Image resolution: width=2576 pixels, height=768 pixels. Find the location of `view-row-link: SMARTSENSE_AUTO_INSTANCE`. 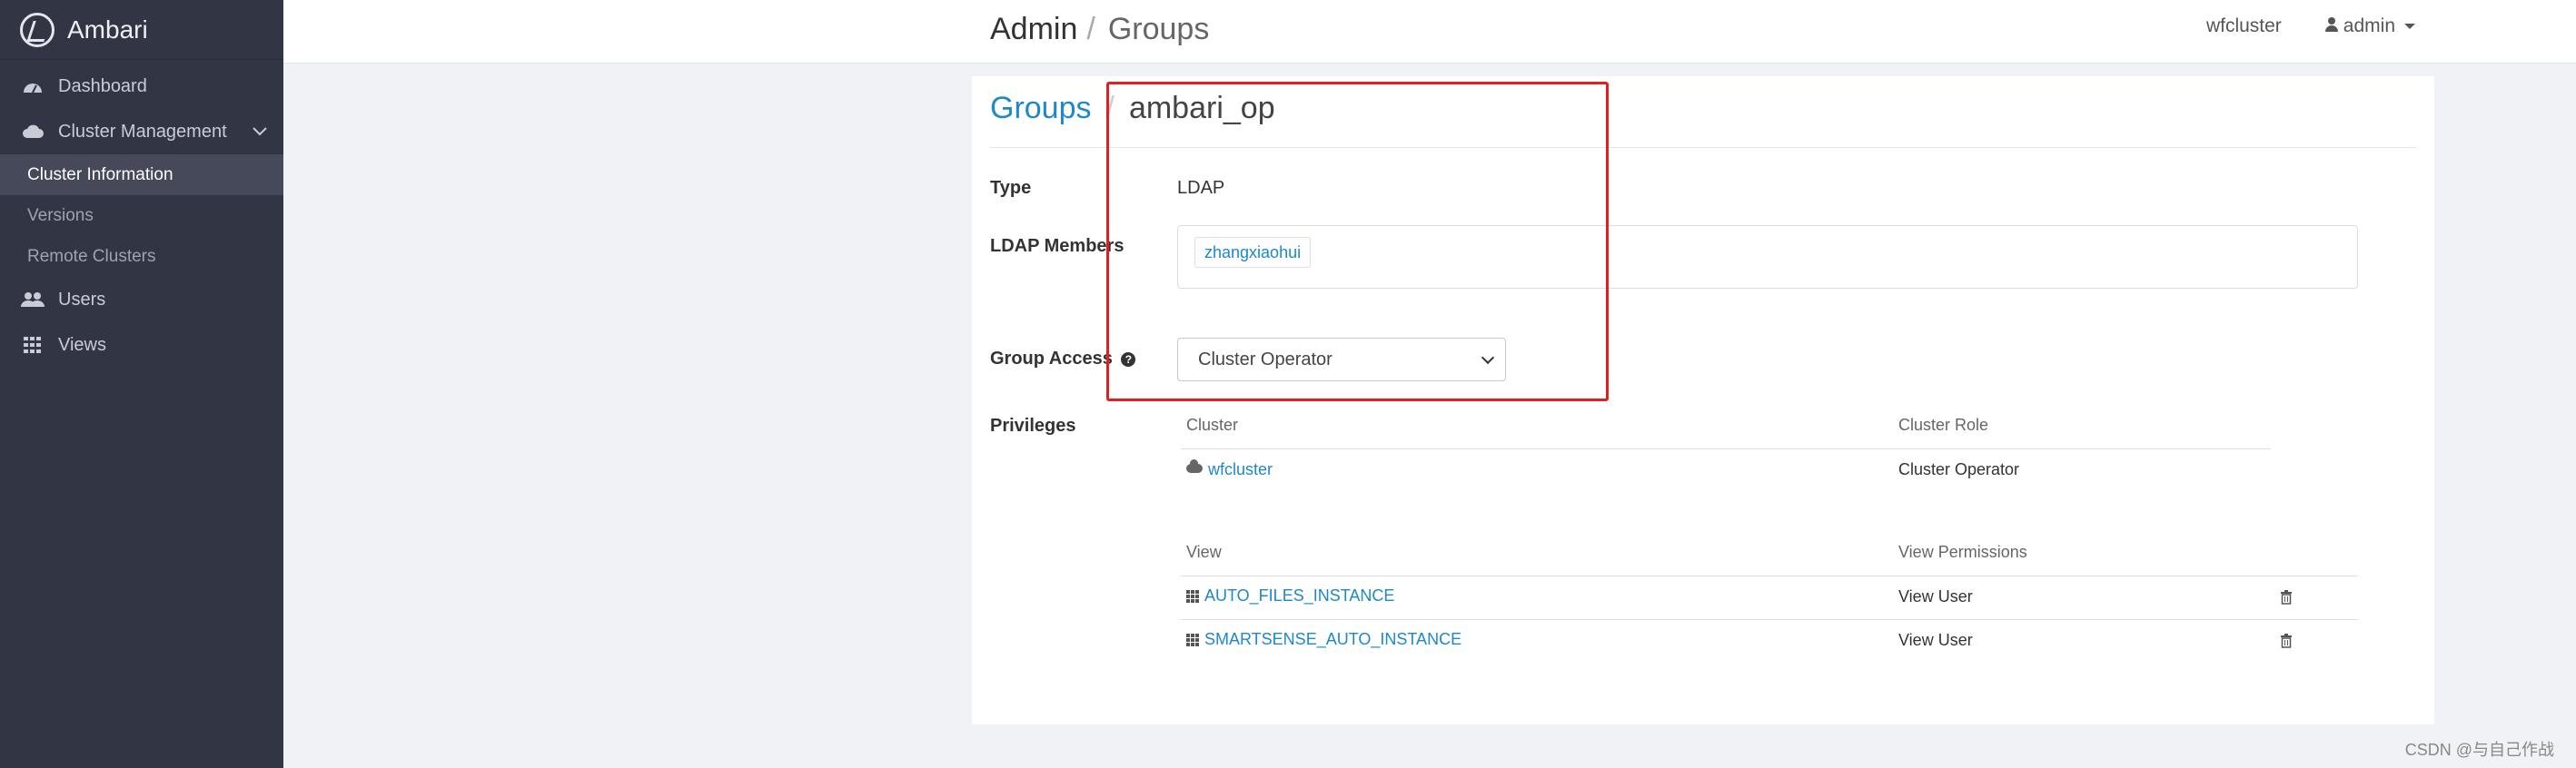

view-row-link: SMARTSENSE_AUTO_INSTANCE is located at coordinates (1323, 639).